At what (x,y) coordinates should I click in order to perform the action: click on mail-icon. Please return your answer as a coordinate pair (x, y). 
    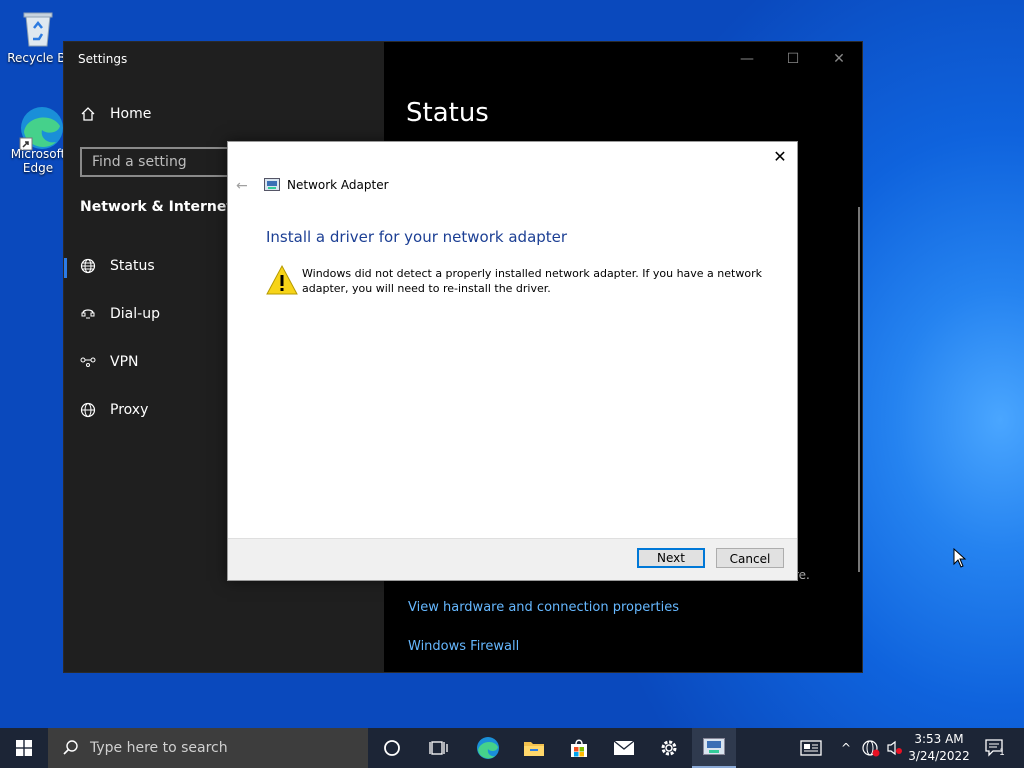
    Looking at the image, I should click on (624, 747).